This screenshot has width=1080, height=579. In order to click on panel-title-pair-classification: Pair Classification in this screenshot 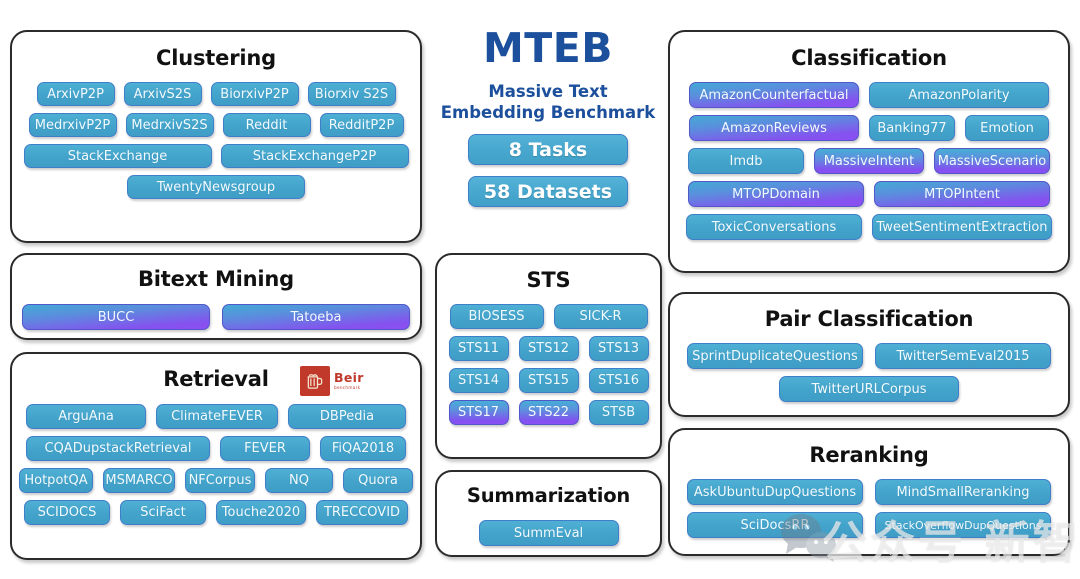, I will do `click(869, 319)`.